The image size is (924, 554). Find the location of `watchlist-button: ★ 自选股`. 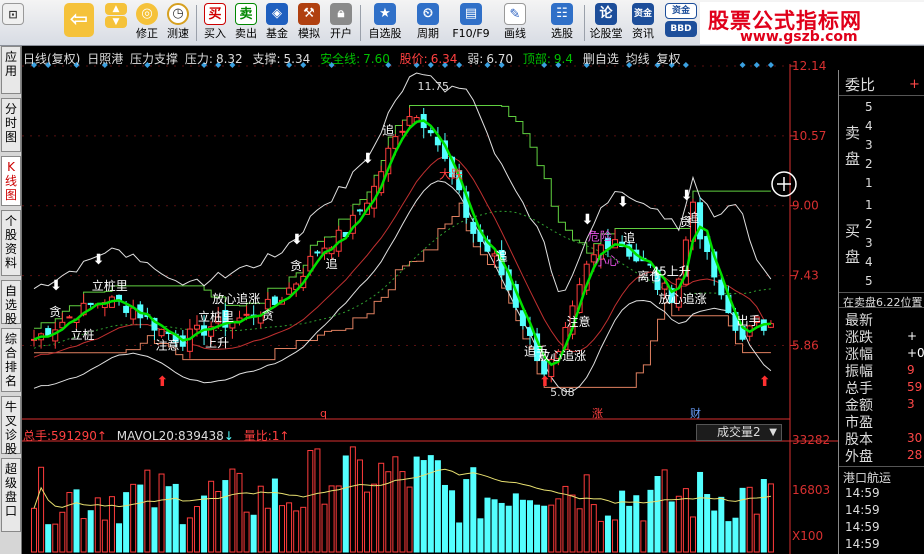

watchlist-button: ★ 自选股 is located at coordinates (385, 24).